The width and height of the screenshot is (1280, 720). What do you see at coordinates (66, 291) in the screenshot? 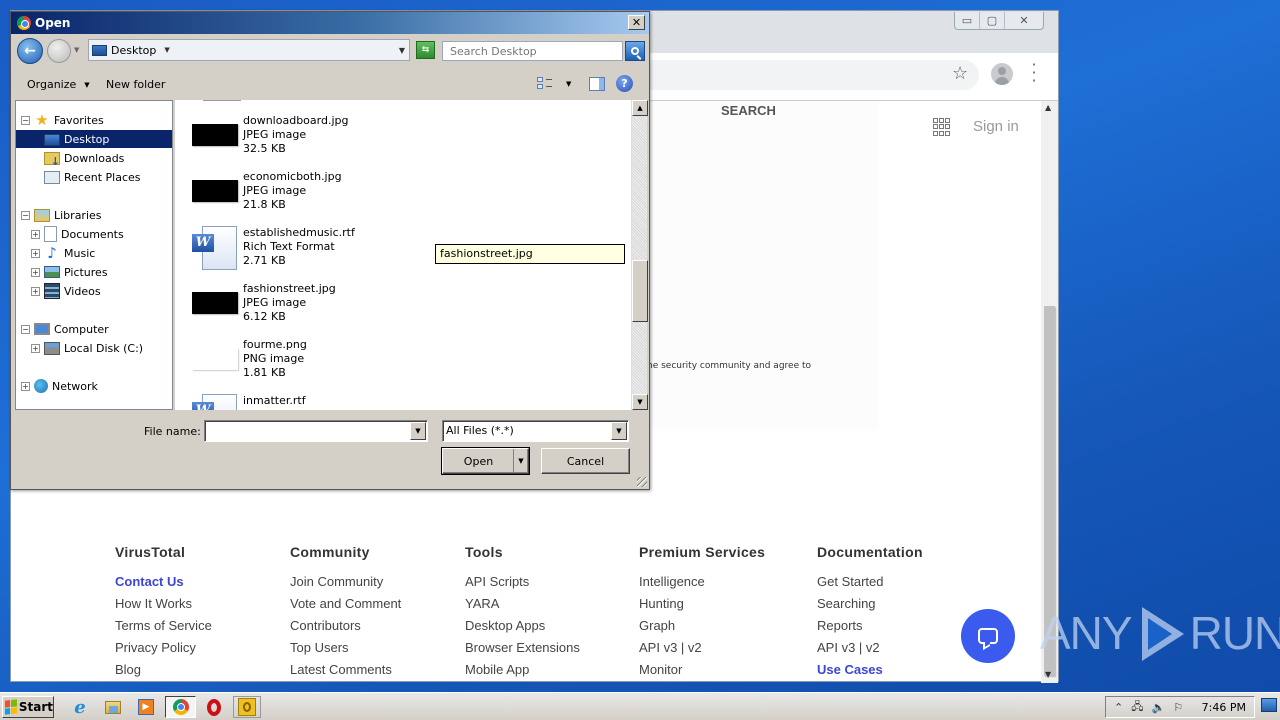
I see `tree-item-videos: + Videos` at bounding box center [66, 291].